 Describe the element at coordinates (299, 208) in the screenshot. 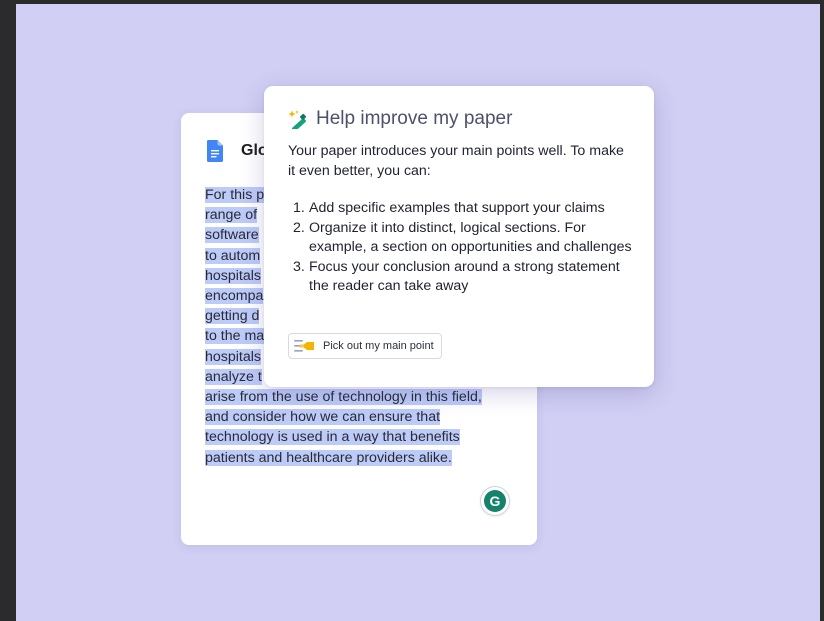

I see `list-number: 1.` at that location.